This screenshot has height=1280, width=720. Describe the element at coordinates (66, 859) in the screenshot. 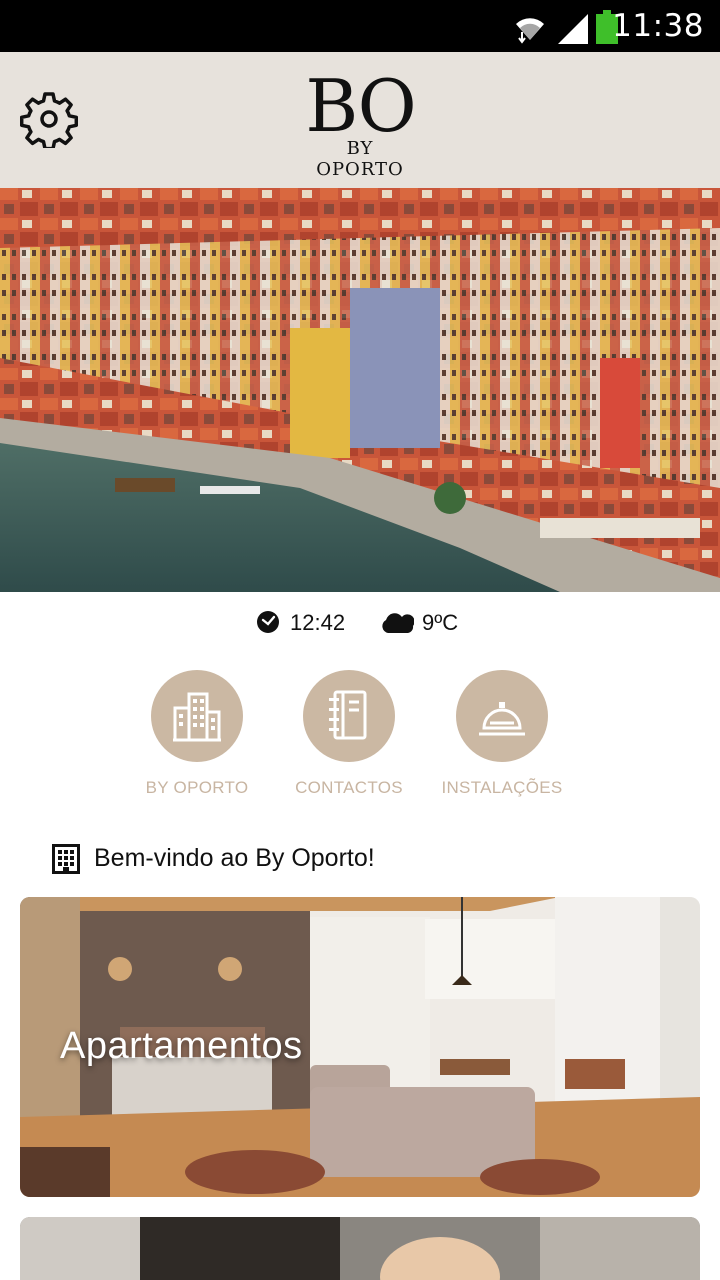

I see `building-icon` at that location.